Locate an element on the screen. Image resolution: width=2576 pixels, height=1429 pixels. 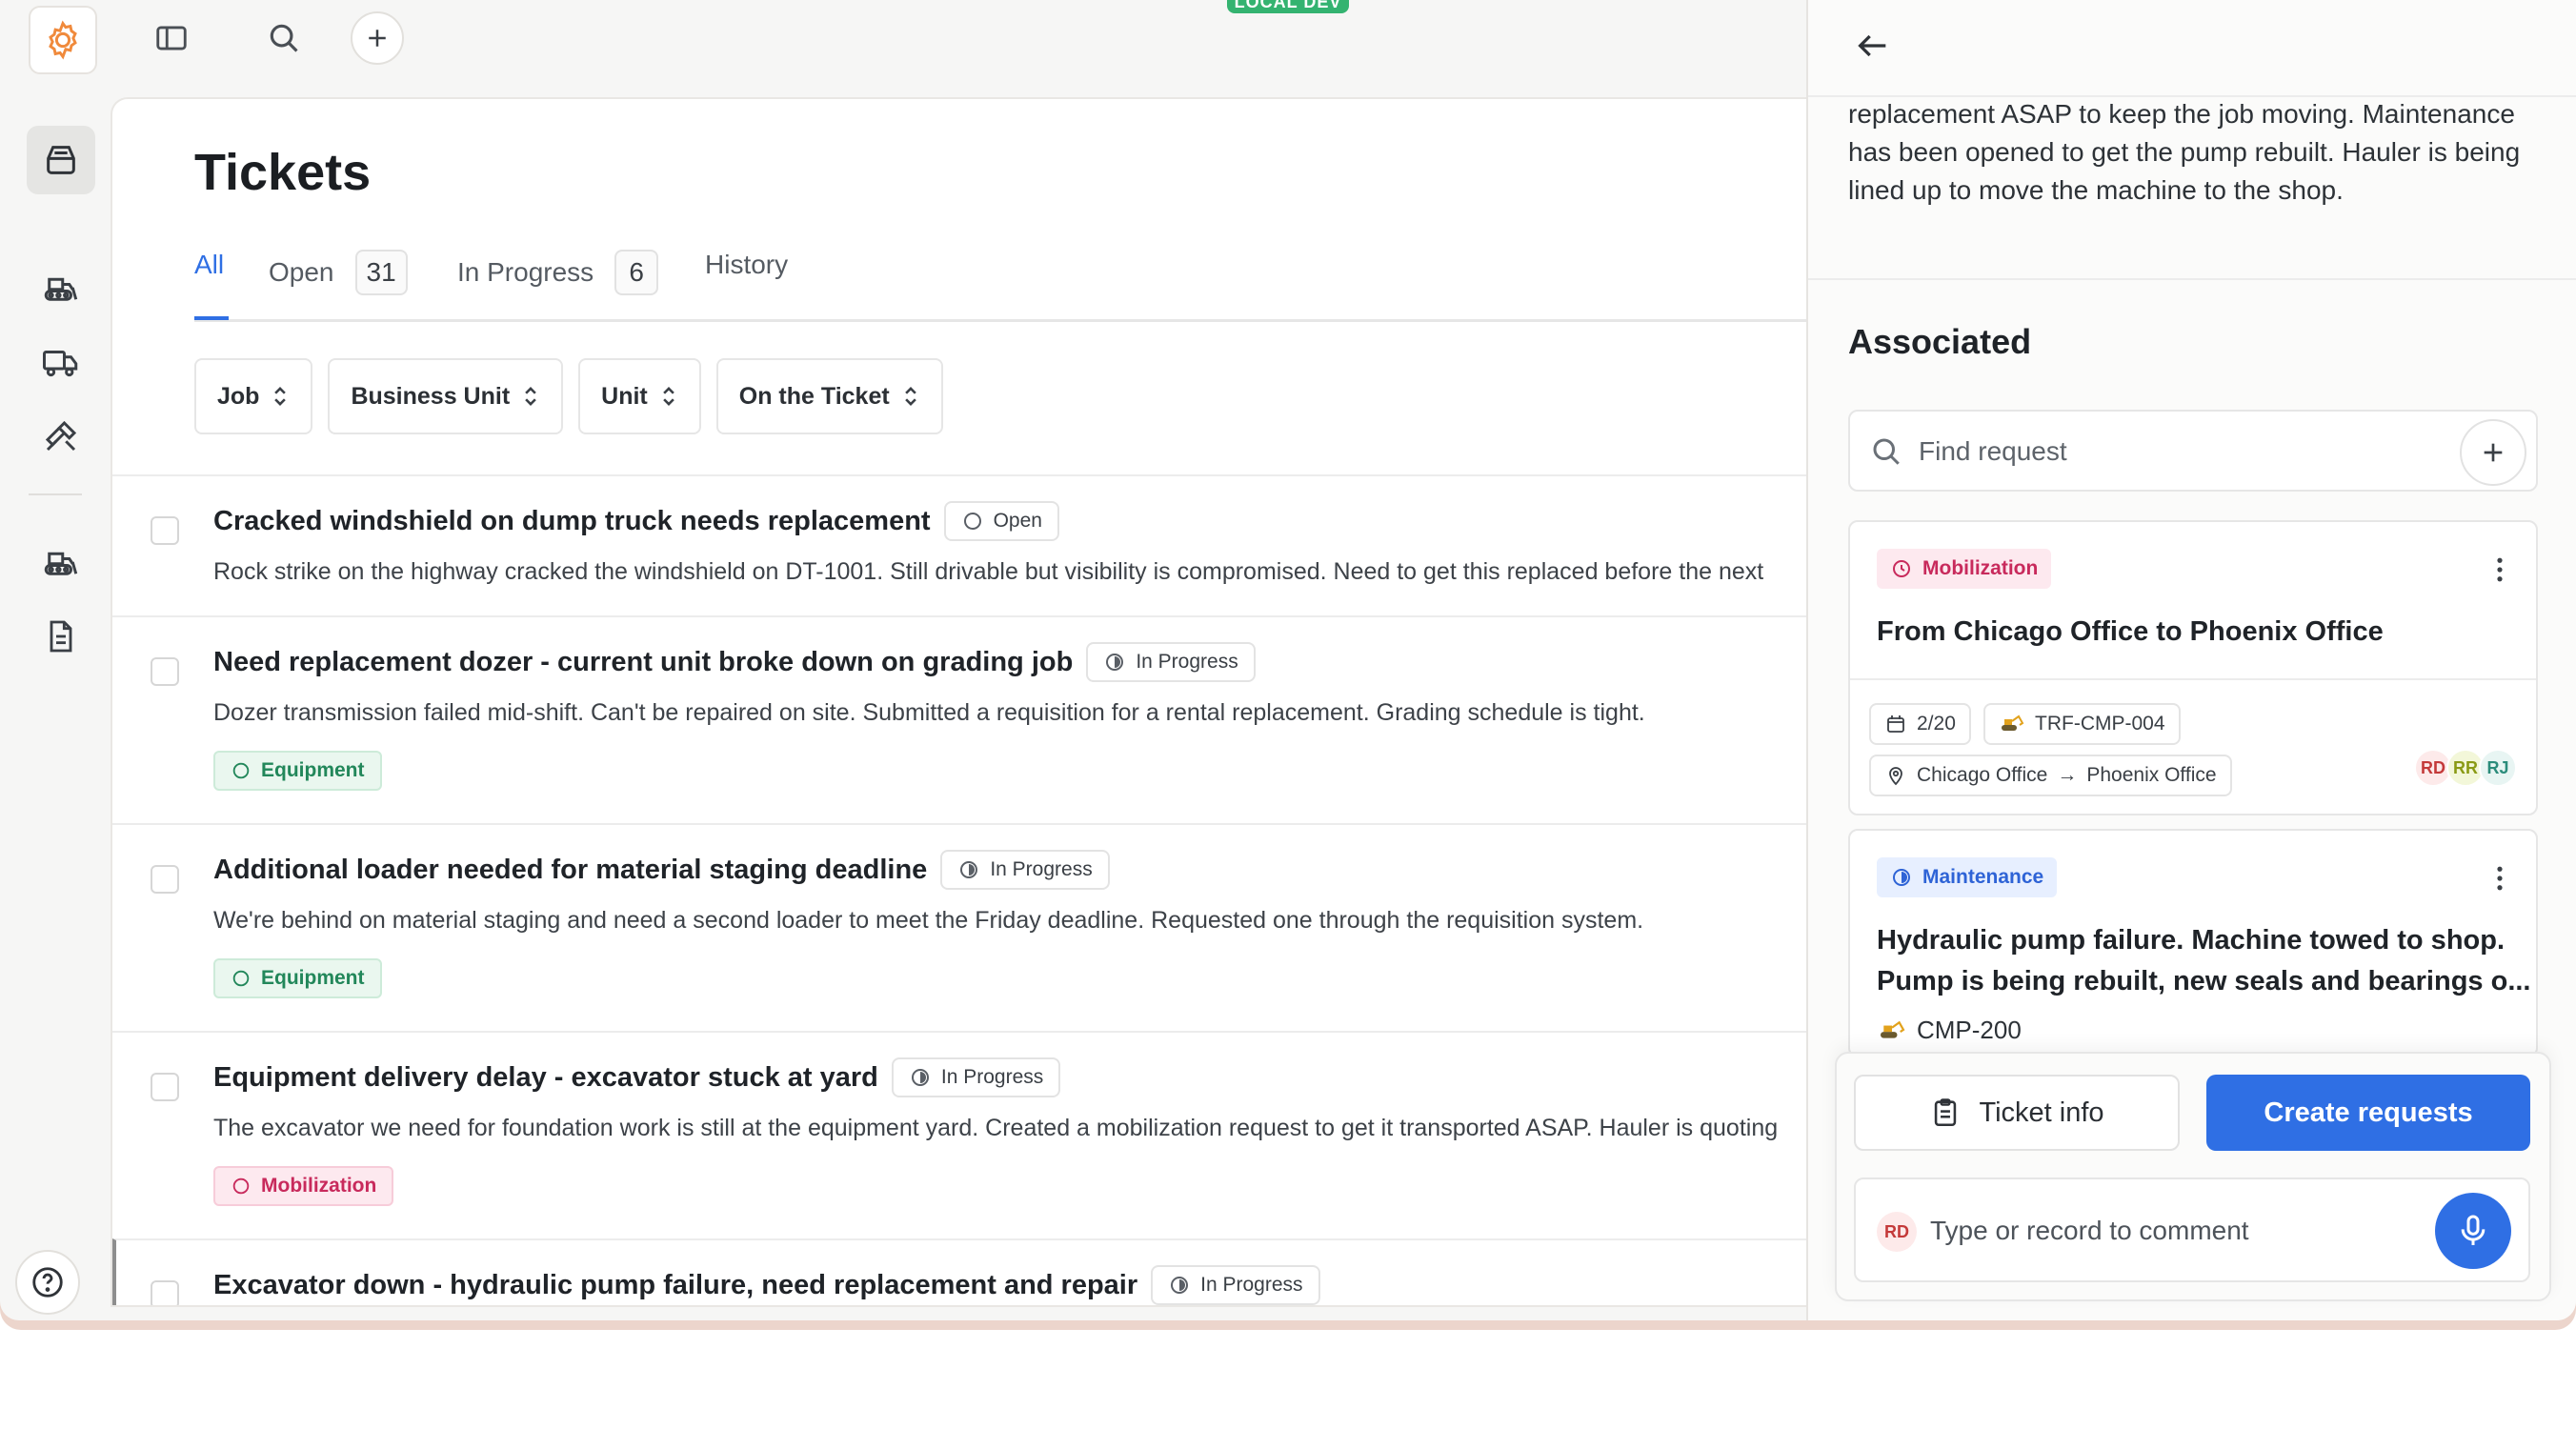
detail-header is located at coordinates (2192, 48).